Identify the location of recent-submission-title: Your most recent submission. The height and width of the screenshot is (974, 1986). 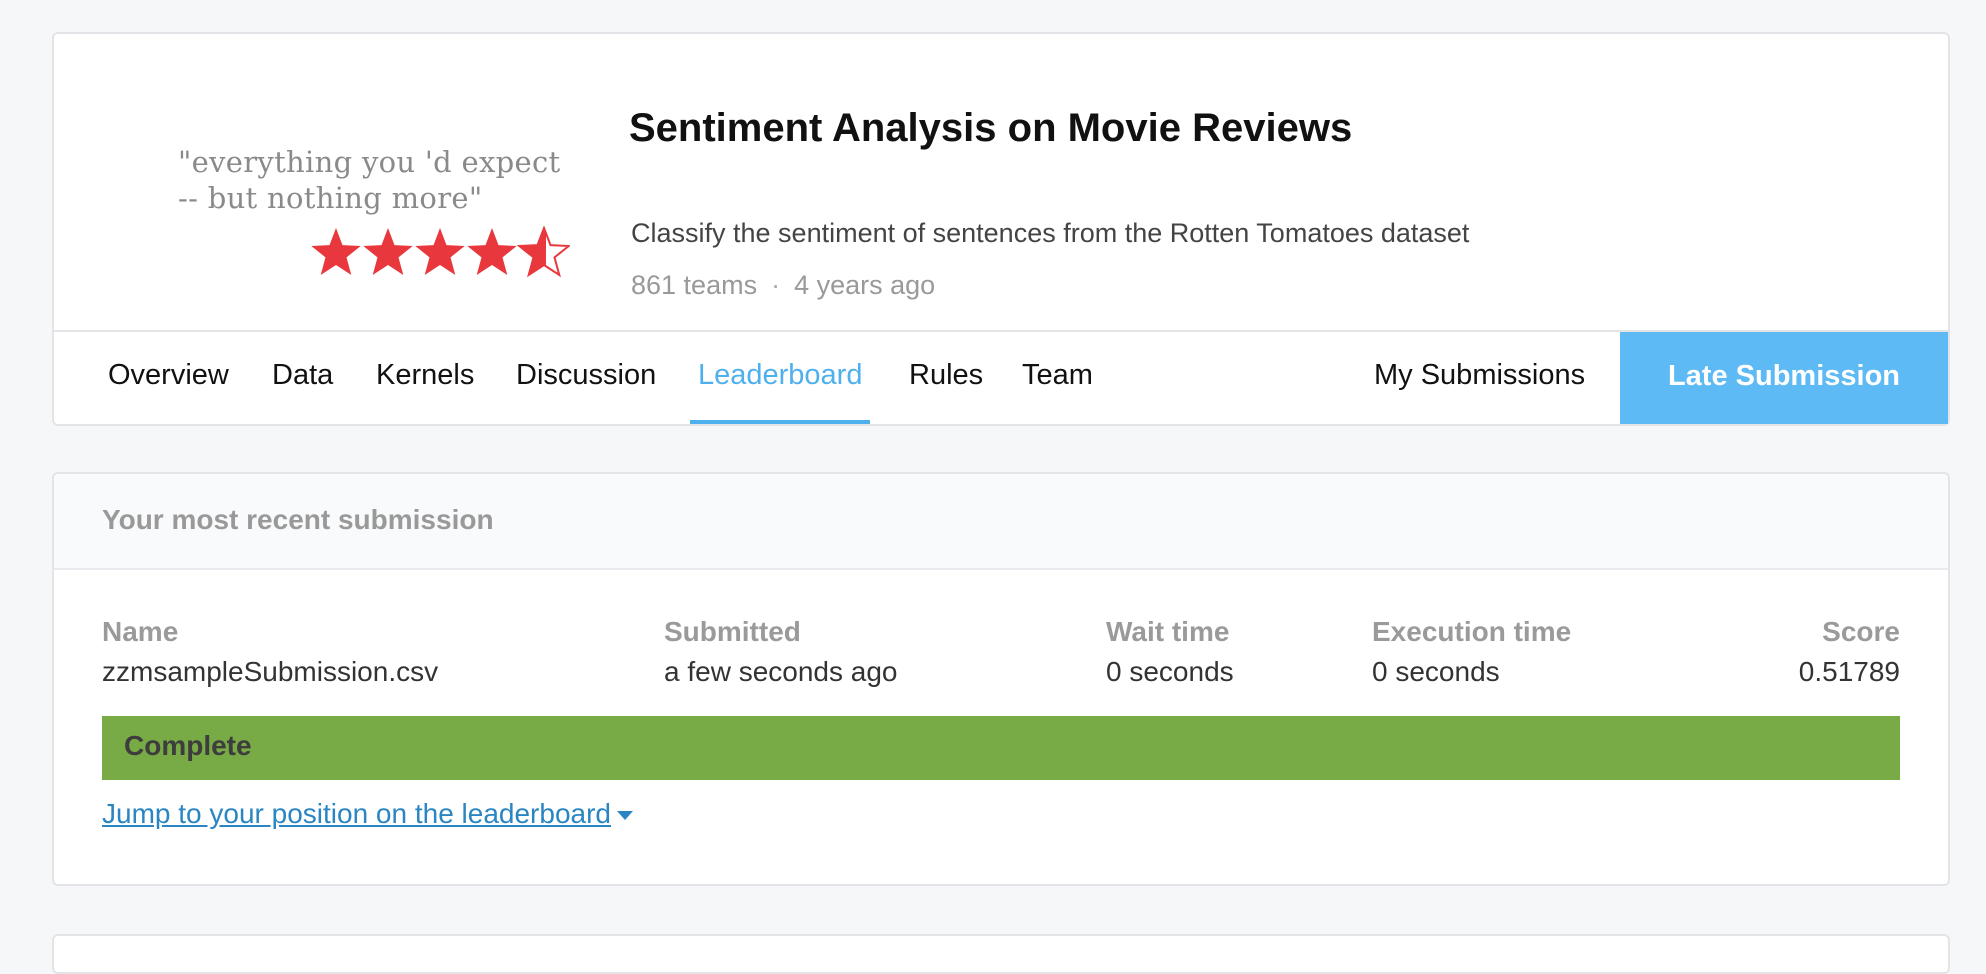
(298, 519).